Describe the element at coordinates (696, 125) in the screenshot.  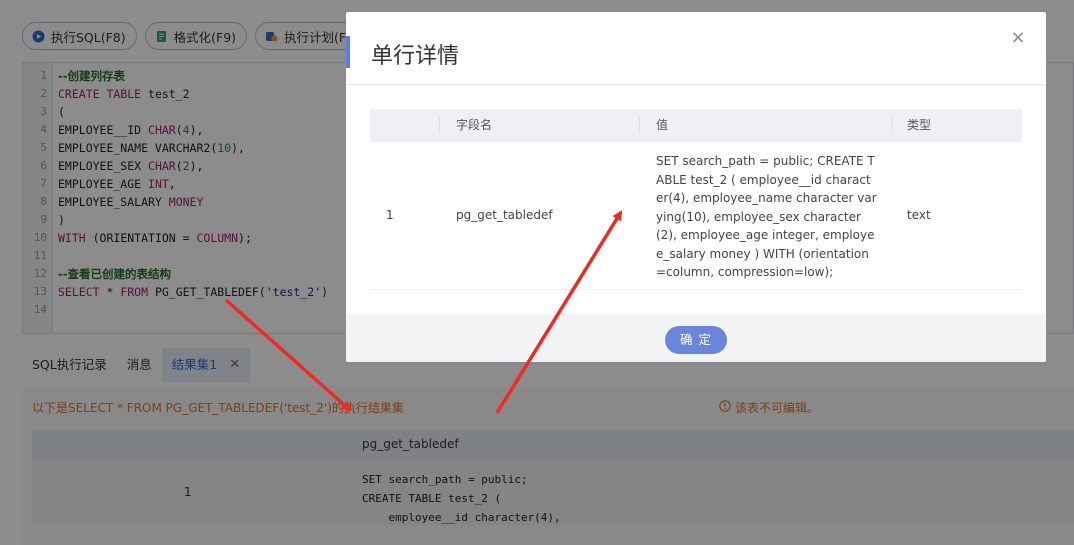
I see `detail-table-header: 字段名 值 类型` at that location.